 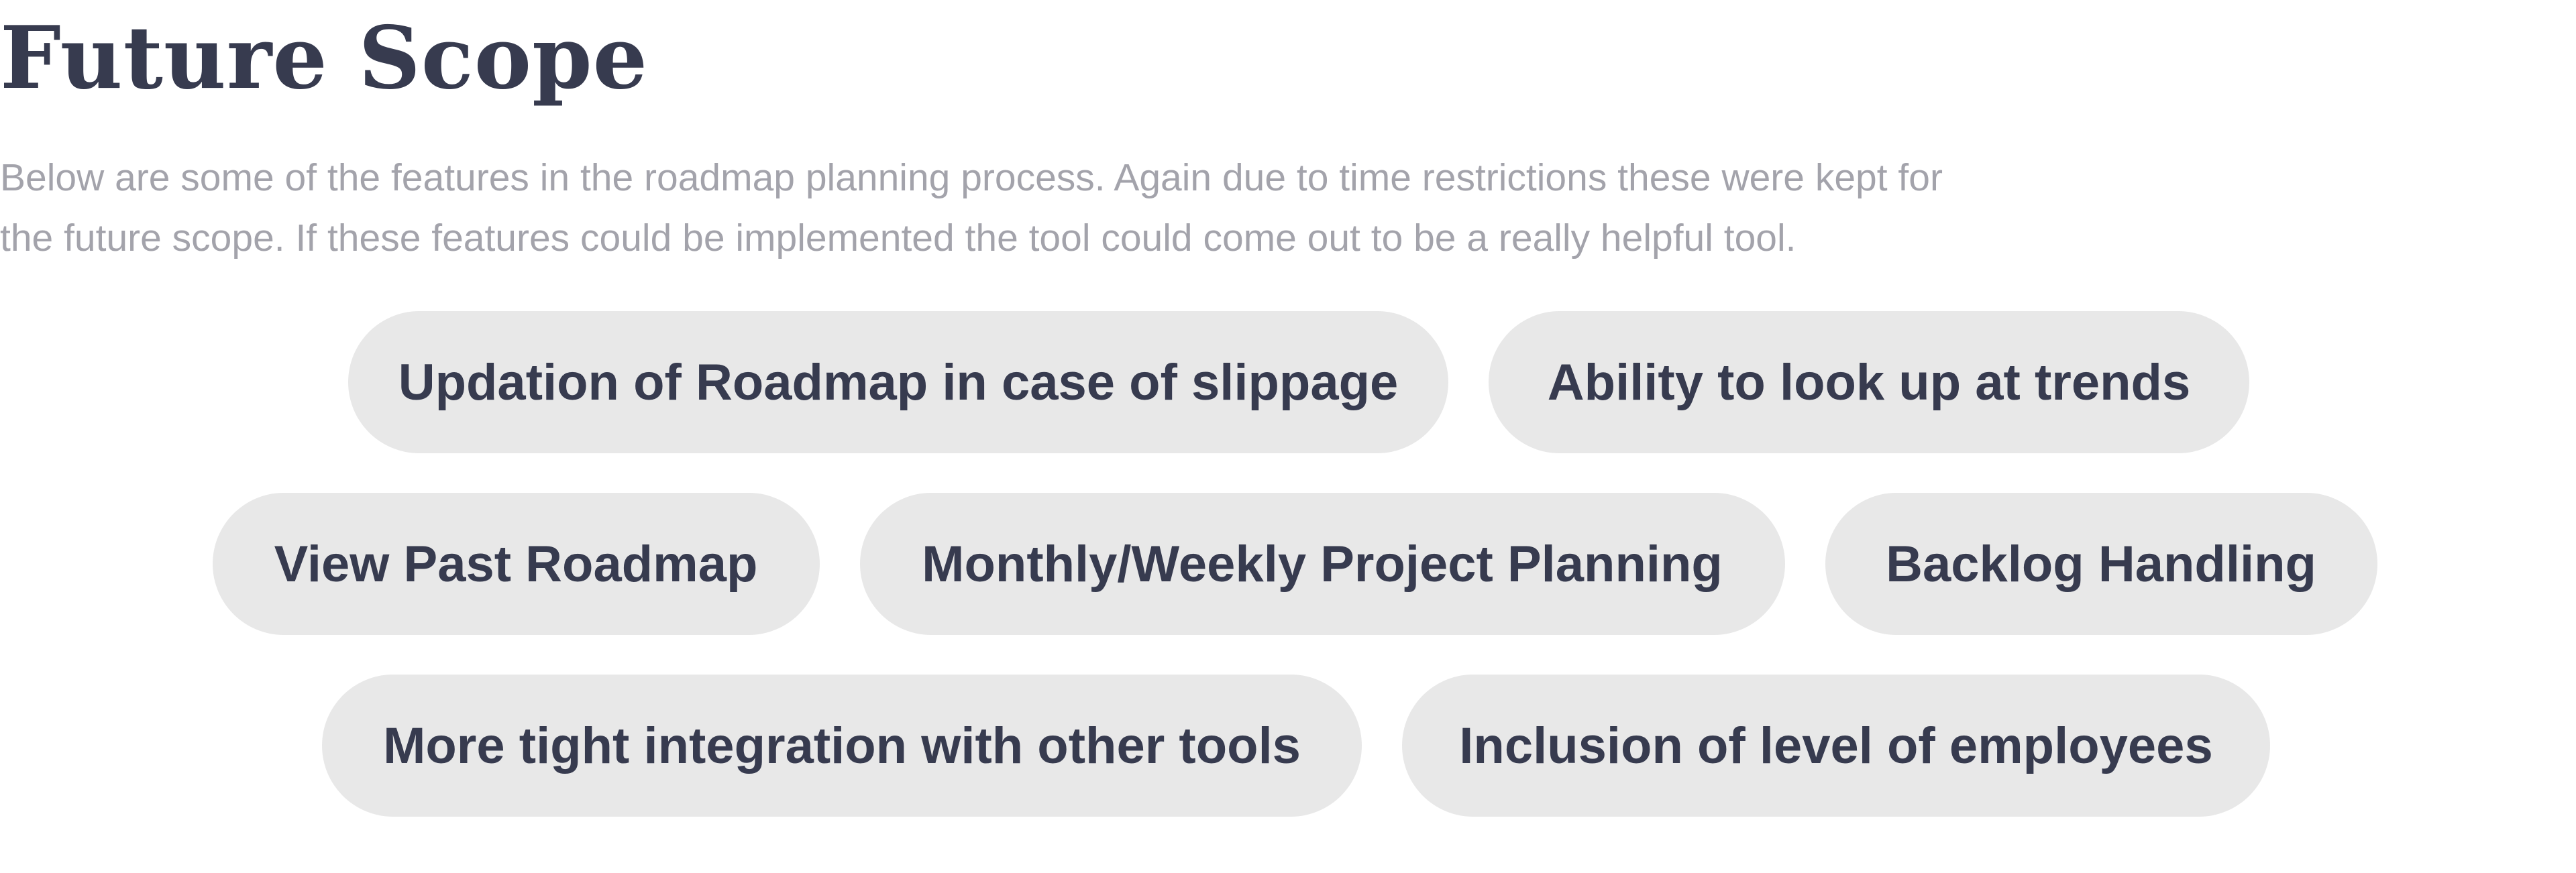 What do you see at coordinates (1322, 564) in the screenshot?
I see `feature-pill-project-planning: Monthly/Weekly Project Planning` at bounding box center [1322, 564].